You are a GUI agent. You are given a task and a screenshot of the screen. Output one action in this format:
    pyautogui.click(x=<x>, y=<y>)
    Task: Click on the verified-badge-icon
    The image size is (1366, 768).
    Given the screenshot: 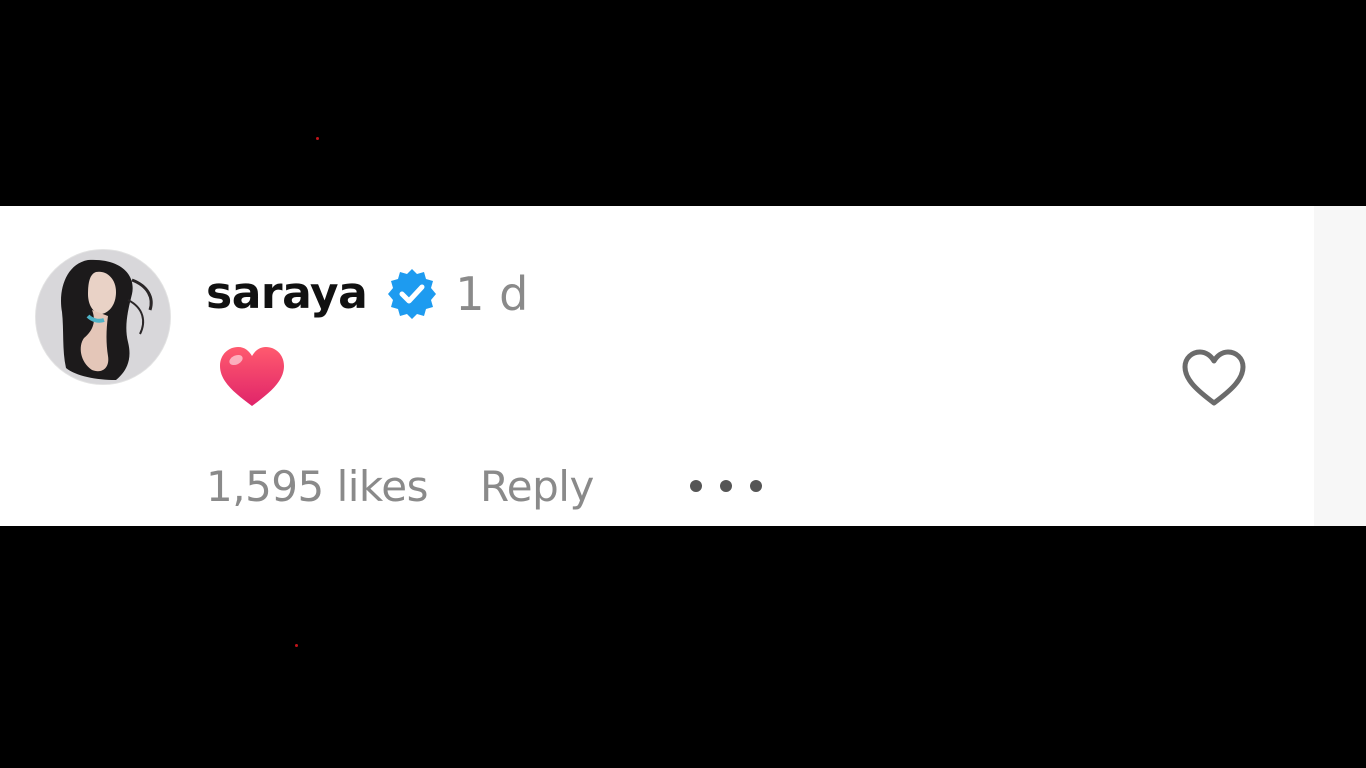 What is the action you would take?
    pyautogui.click(x=412, y=294)
    